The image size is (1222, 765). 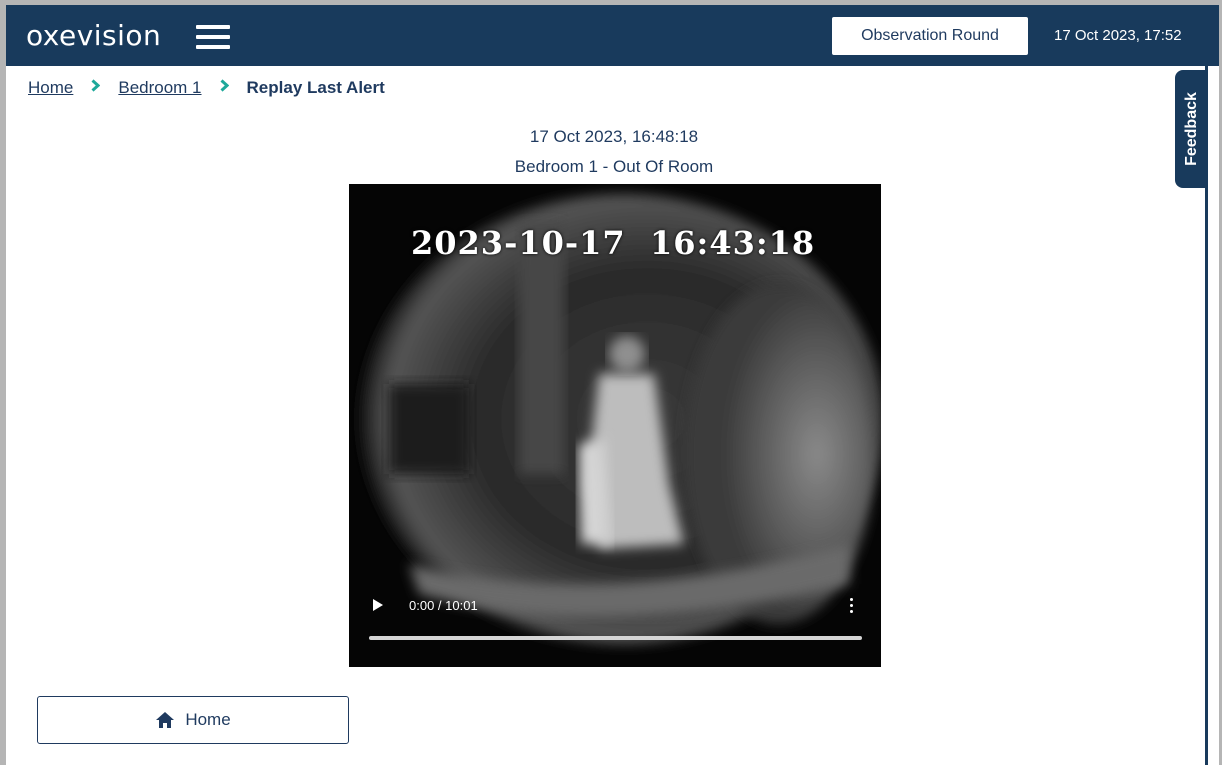 What do you see at coordinates (852, 605) in the screenshot?
I see `more-vert-icon` at bounding box center [852, 605].